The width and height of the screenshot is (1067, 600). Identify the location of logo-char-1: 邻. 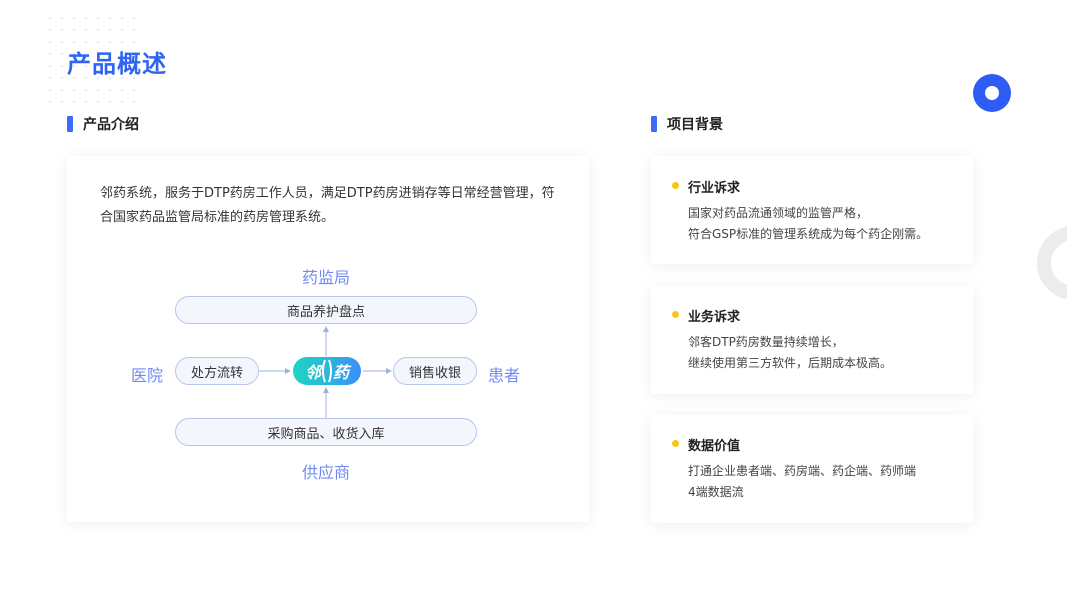
(312, 372).